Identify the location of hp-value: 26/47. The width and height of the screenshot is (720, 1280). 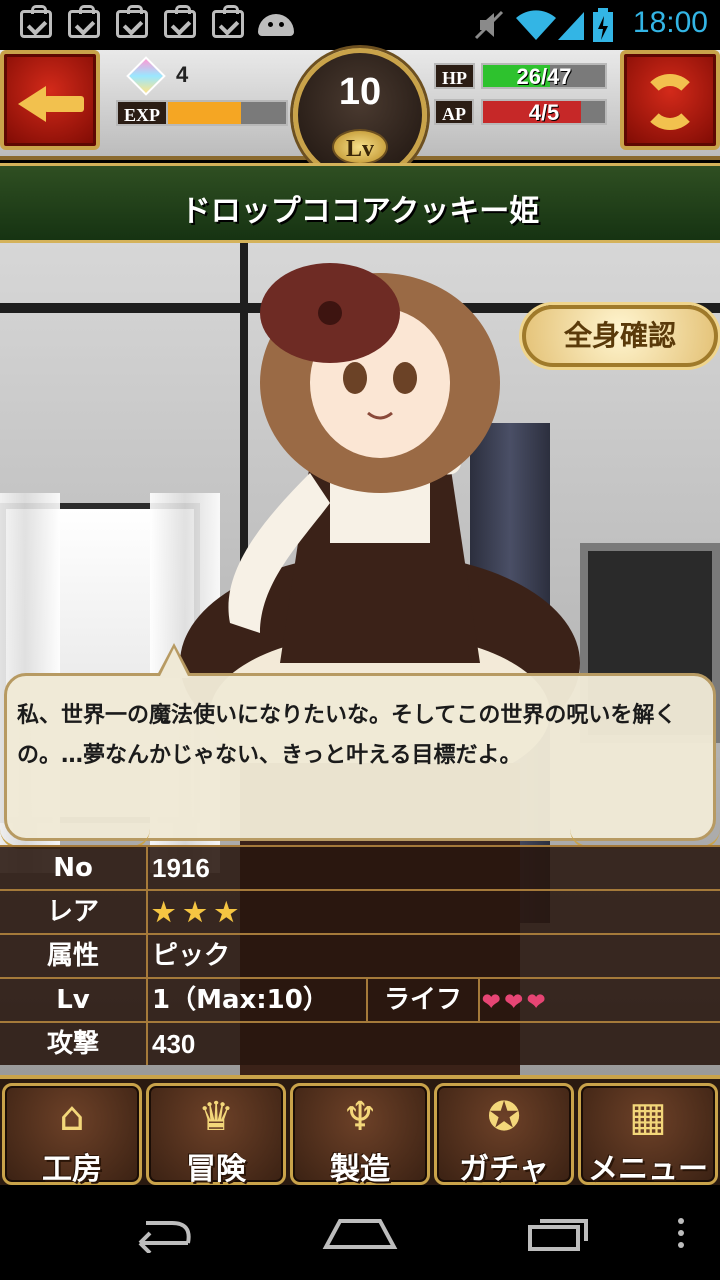
(544, 76).